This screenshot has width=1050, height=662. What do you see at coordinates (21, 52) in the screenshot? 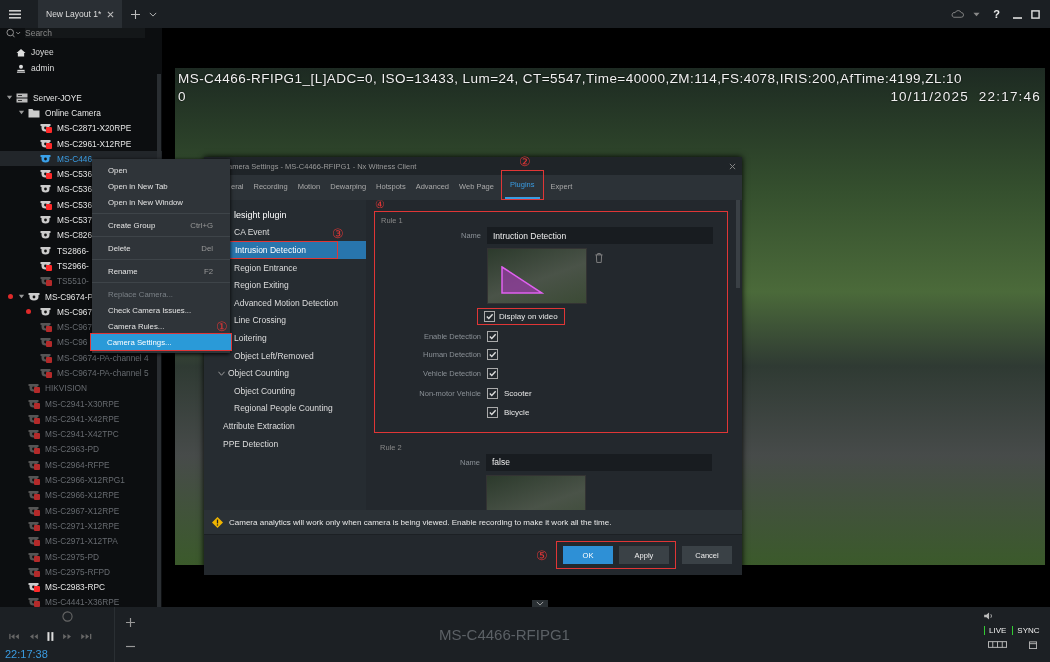
I see `home-icon` at bounding box center [21, 52].